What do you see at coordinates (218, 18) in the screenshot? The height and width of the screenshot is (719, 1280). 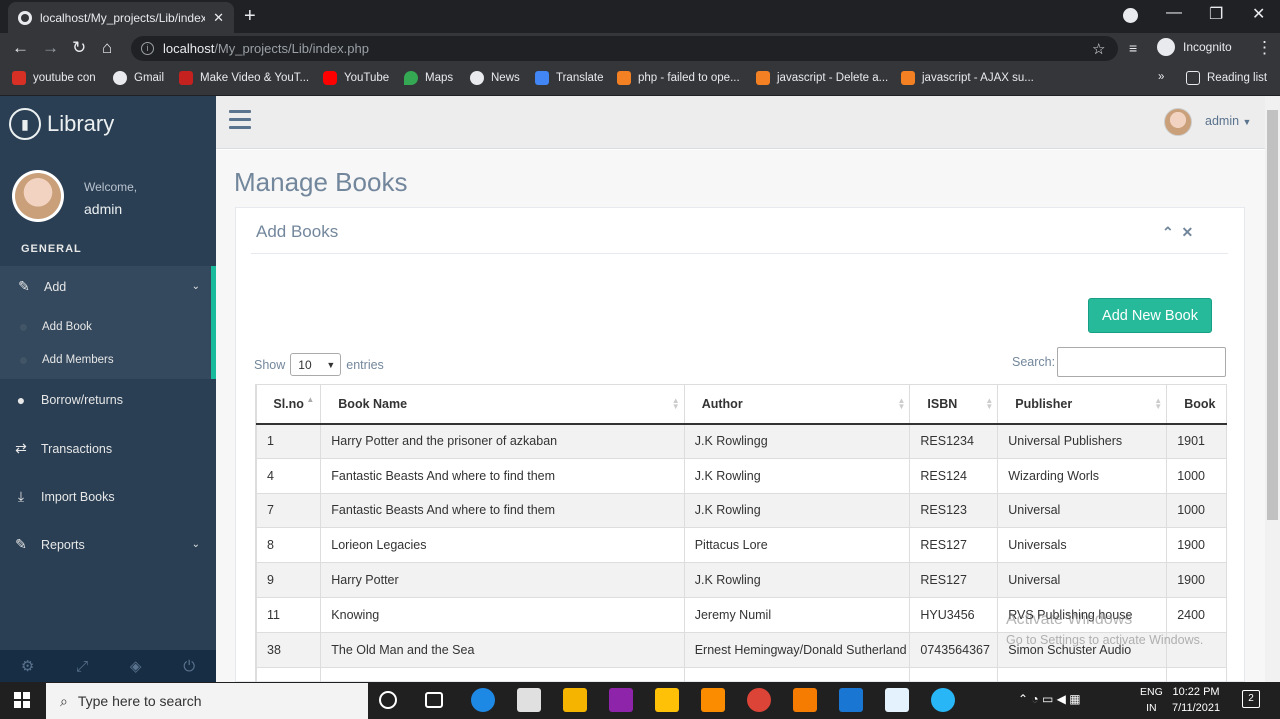 I see `close-tab-icon: ✕` at bounding box center [218, 18].